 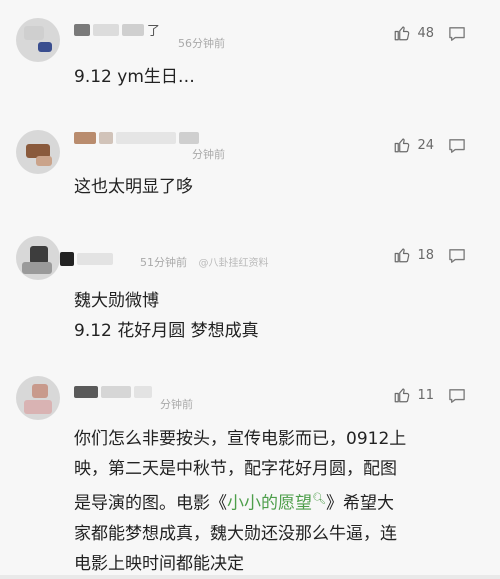 I want to click on like-count: 18, so click(x=425, y=255).